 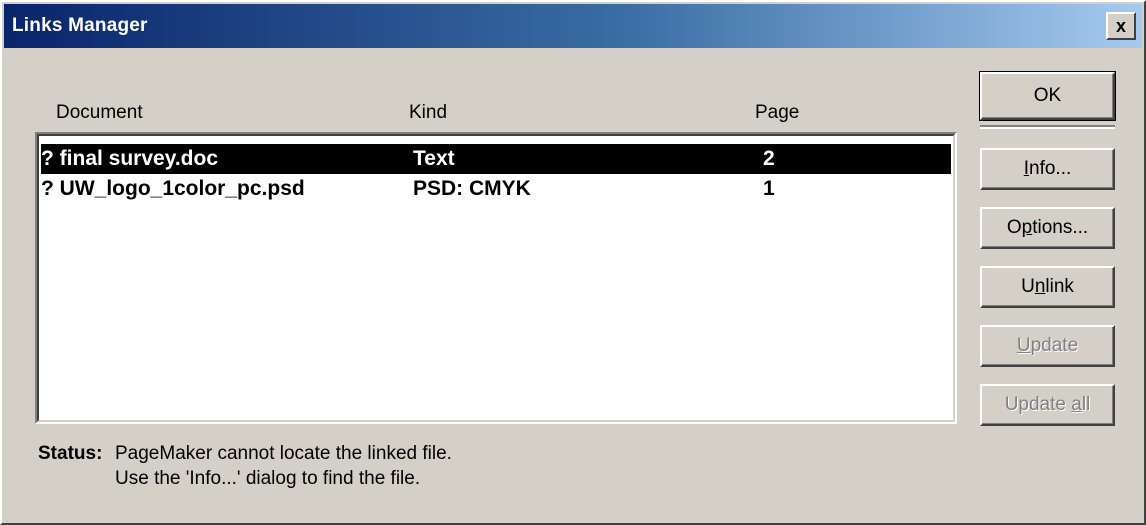 I want to click on update-all-button-label: Update all, so click(x=1047, y=404).